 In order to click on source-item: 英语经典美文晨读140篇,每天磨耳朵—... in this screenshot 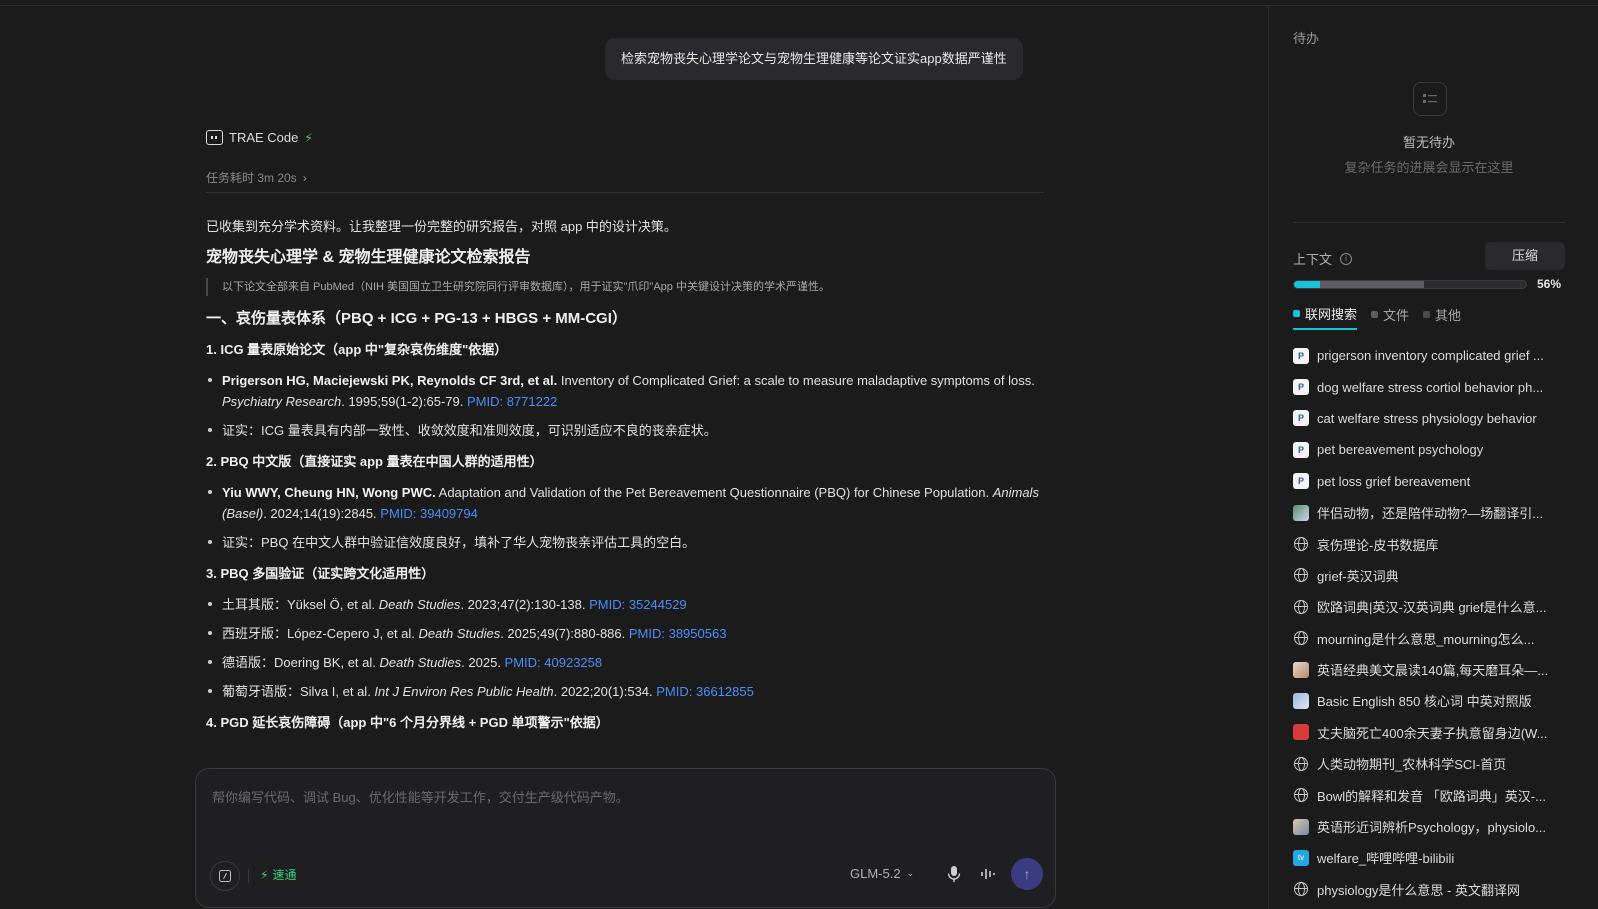, I will do `click(1433, 669)`.